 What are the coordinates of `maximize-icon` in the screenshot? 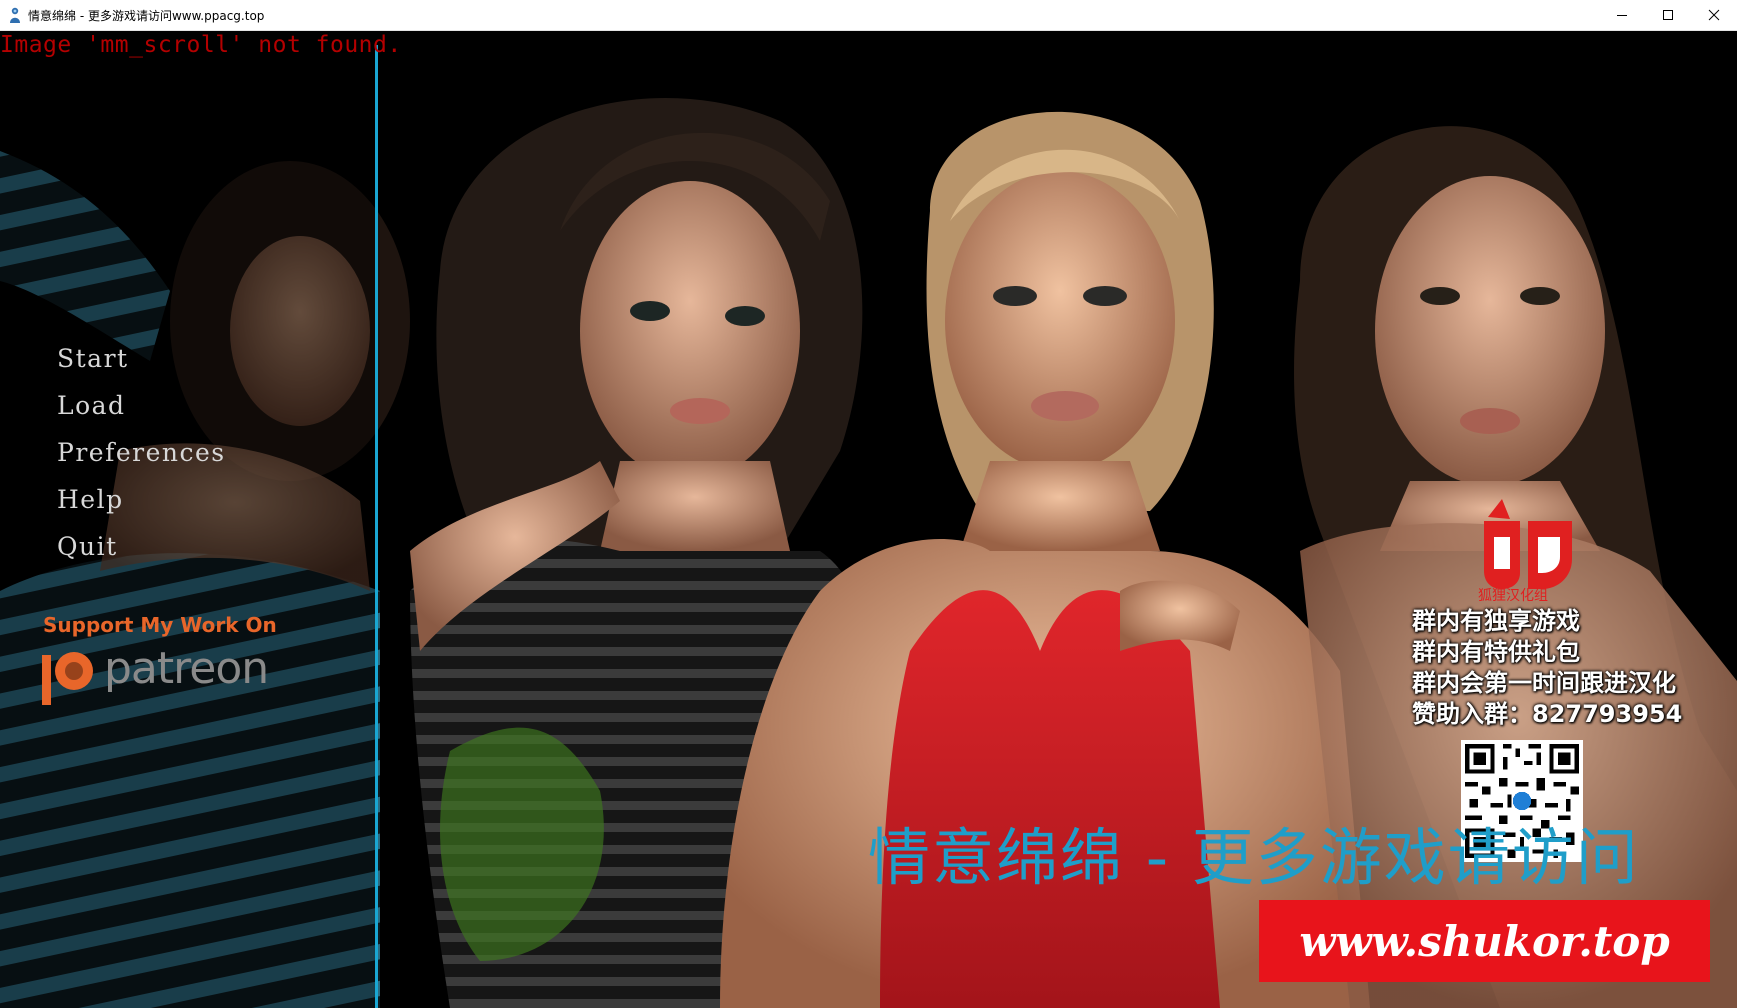 It's located at (1668, 15).